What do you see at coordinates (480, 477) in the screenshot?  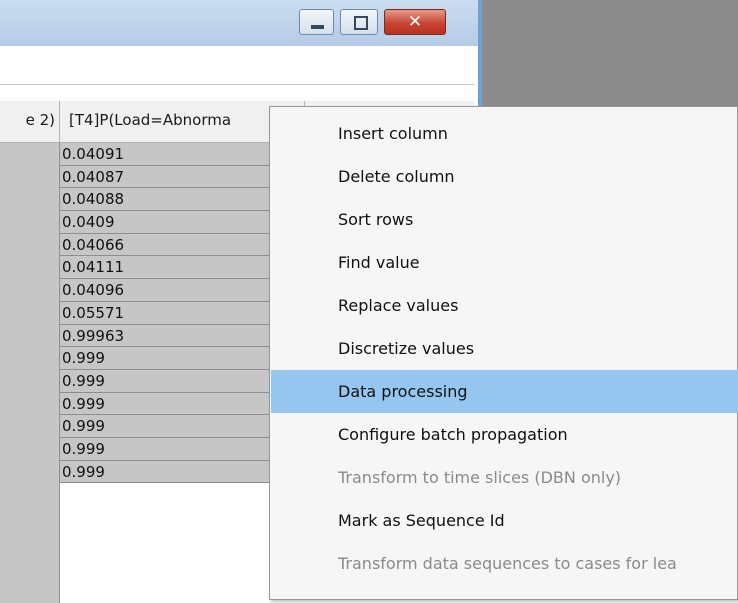 I see `menu-item-transform-to-time-slices-dbn-only: Transform to time slices (DBN only)` at bounding box center [480, 477].